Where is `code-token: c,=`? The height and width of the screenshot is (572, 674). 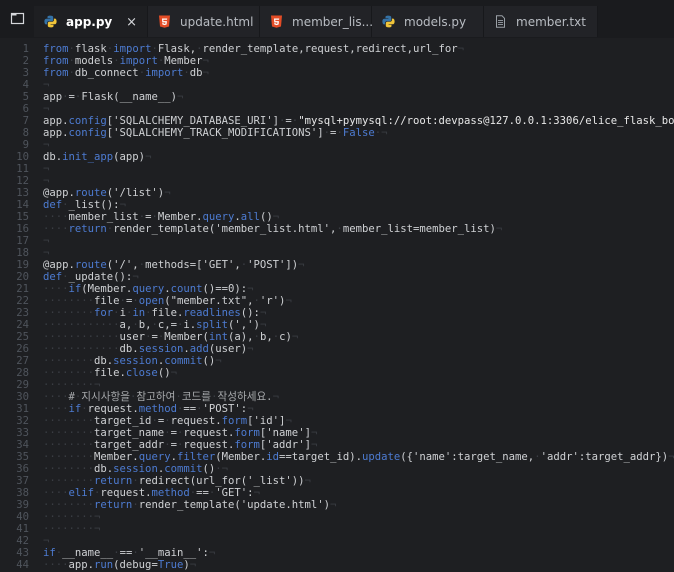 code-token: c,= is located at coordinates (167, 325).